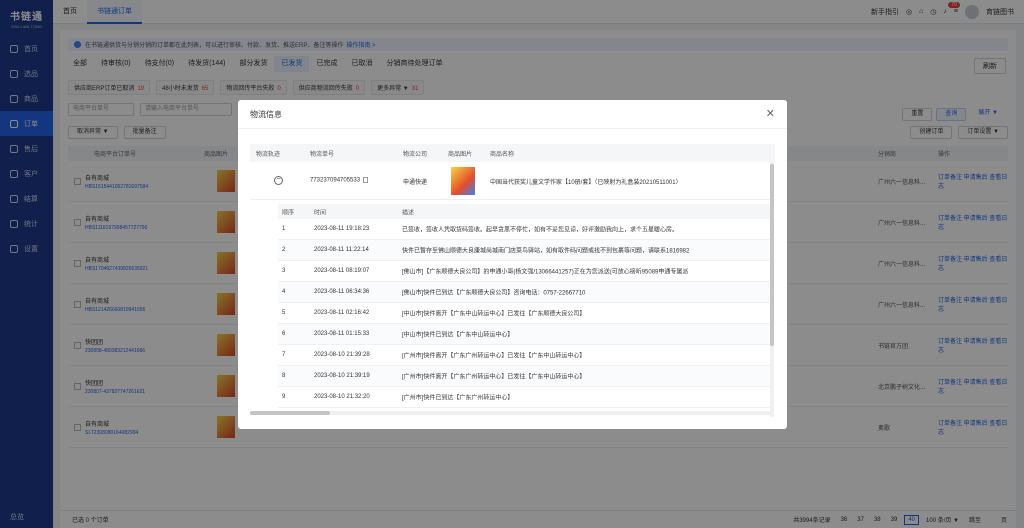 The image size is (1024, 528). What do you see at coordinates (512, 114) in the screenshot?
I see `modal-title: 物流信息` at bounding box center [512, 114].